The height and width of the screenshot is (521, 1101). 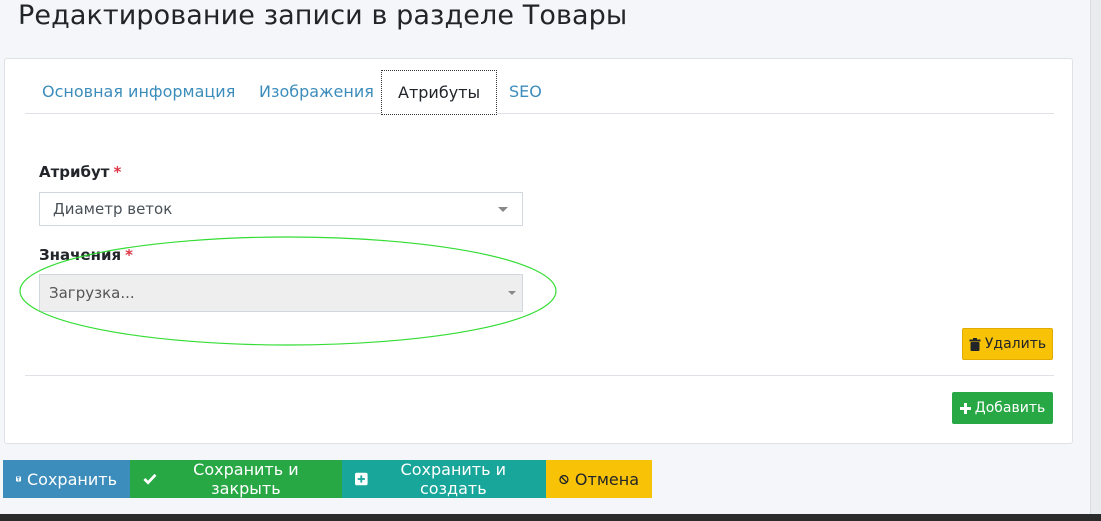 What do you see at coordinates (281, 209) in the screenshot?
I see `attribute-select: Диаметр веток` at bounding box center [281, 209].